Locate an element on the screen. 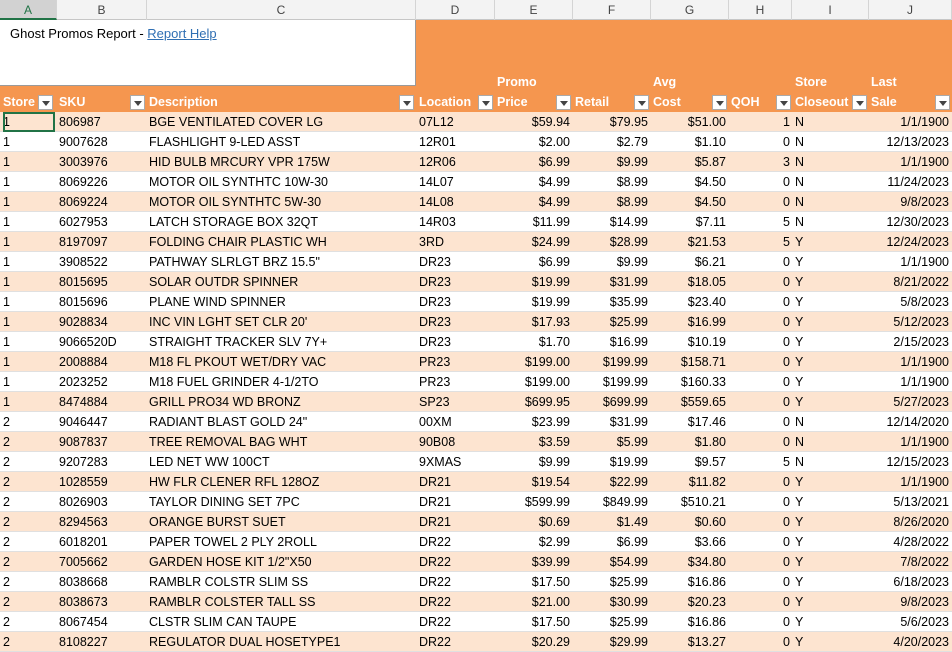 Image resolution: width=952 pixels, height=652 pixels. cell-location: PR23 is located at coordinates (456, 362).